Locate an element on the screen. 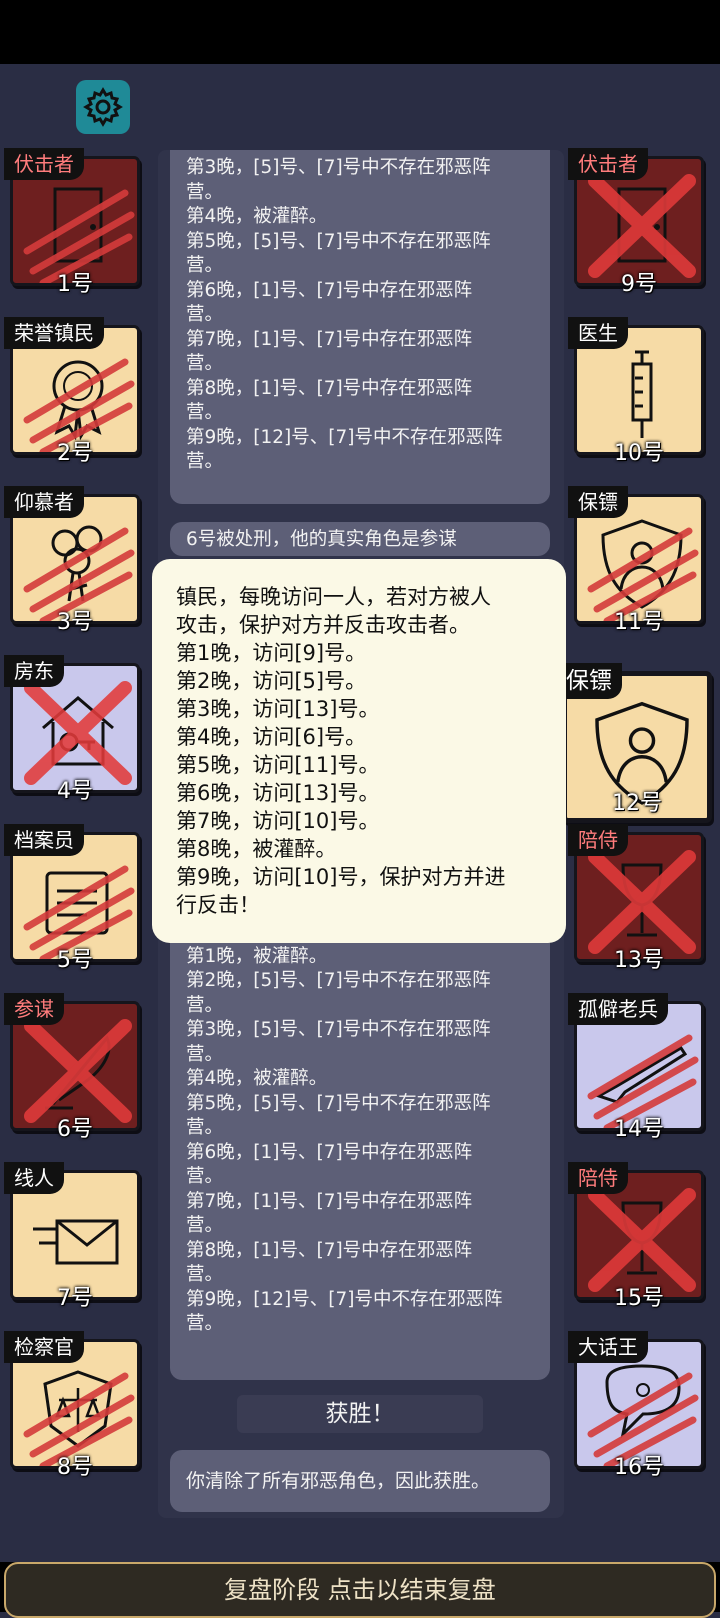 The image size is (720, 1618). player-card: 陪侍 15号 is located at coordinates (638, 1236).